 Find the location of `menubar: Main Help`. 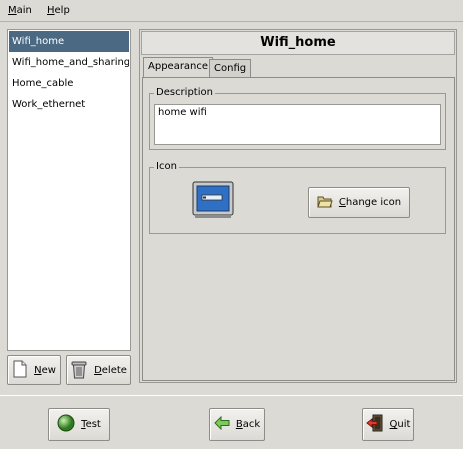

menubar: Main Help is located at coordinates (231, 11).